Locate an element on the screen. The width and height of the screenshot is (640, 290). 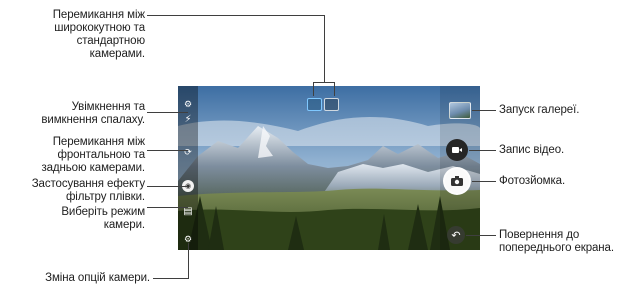
shutter-icon is located at coordinates (457, 181).